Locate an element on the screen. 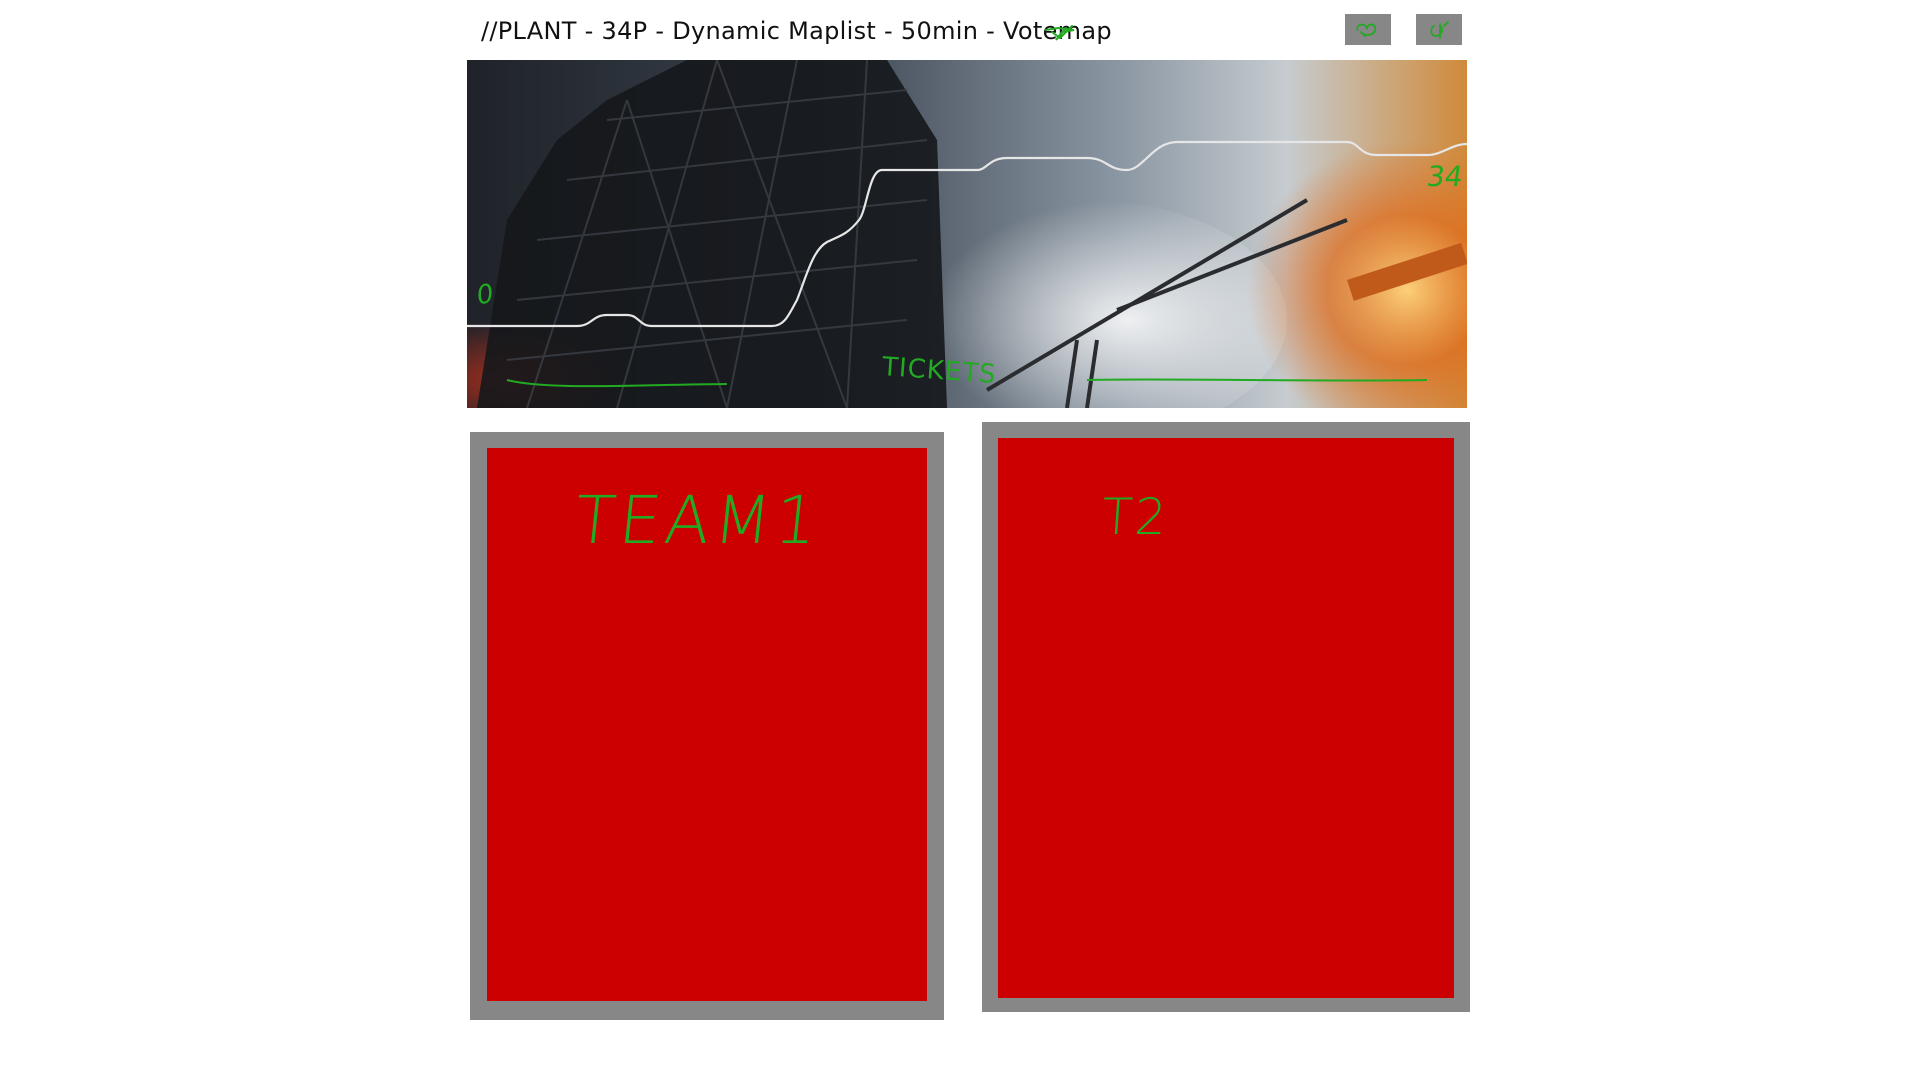 This screenshot has height=1080, width=1920. checkmark-scribble-icon is located at coordinates (1060, 33).